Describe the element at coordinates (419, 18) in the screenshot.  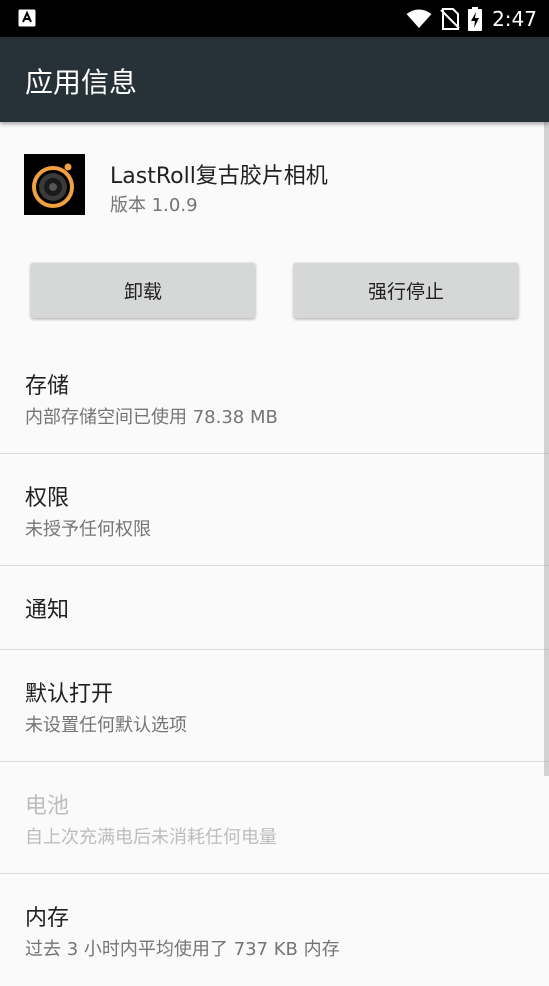
I see `wifi-icon` at that location.